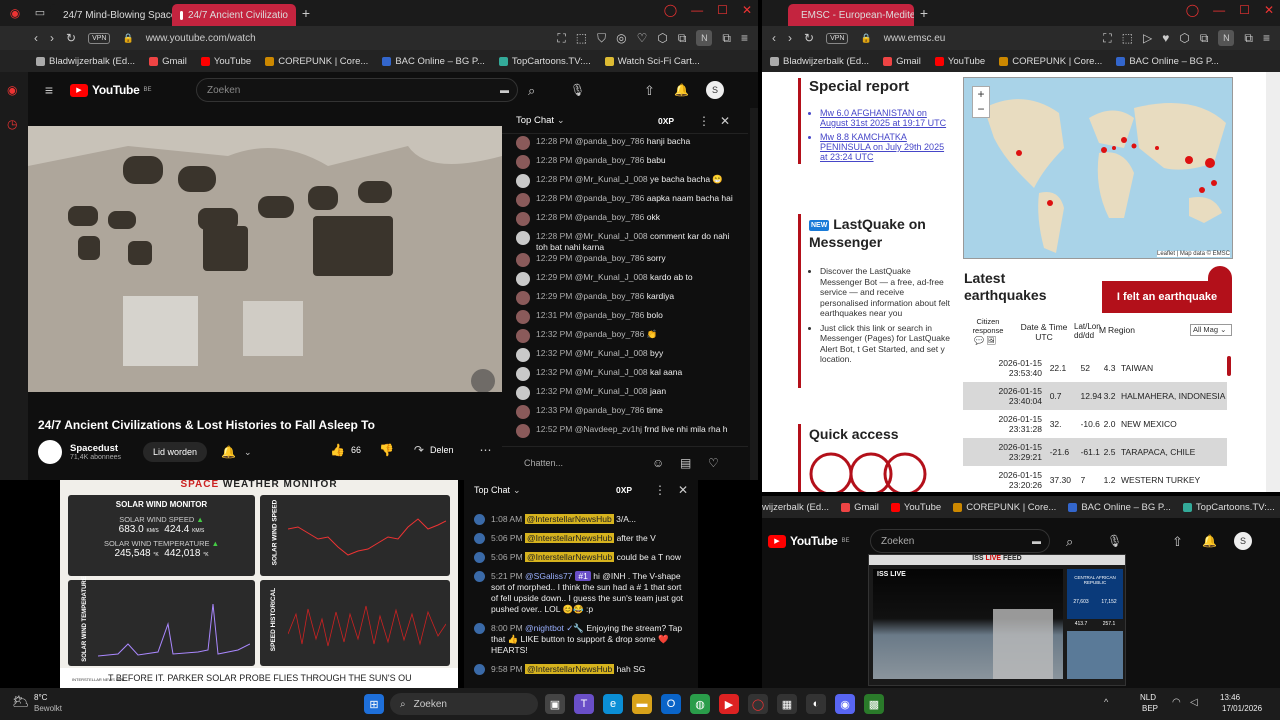  What do you see at coordinates (584, 704) in the screenshot?
I see `teams-icon: T` at bounding box center [584, 704].